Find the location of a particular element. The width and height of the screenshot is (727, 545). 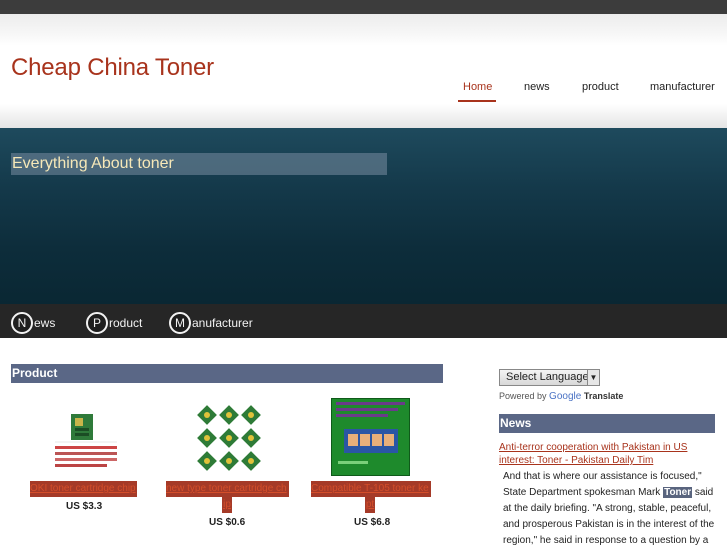

top-bar is located at coordinates (363, 7).